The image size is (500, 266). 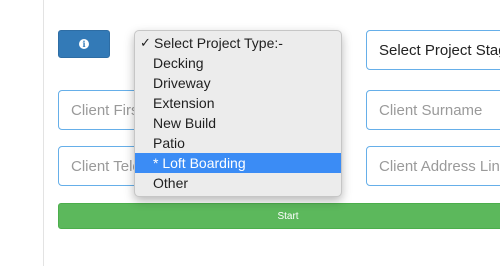 What do you see at coordinates (238, 143) in the screenshot?
I see `dropdown-option-patio: Patio` at bounding box center [238, 143].